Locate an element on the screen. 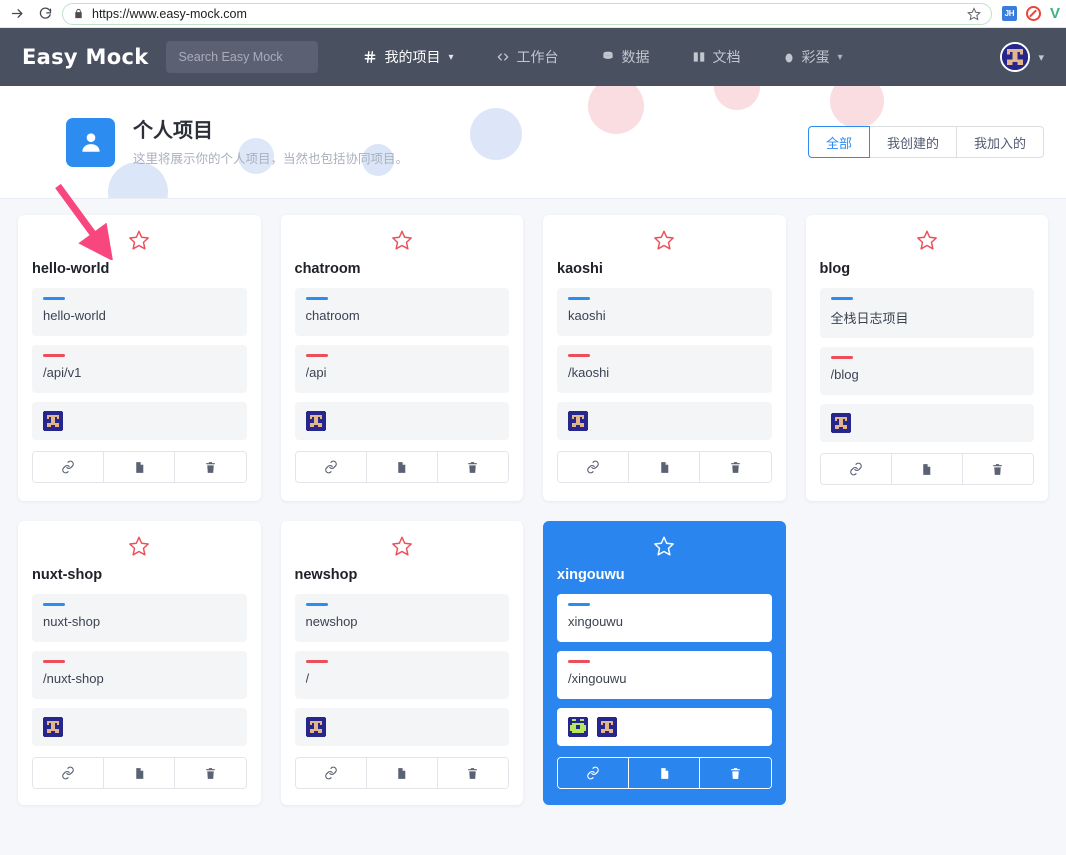  adblock-extension-icon is located at coordinates (1033, 13).